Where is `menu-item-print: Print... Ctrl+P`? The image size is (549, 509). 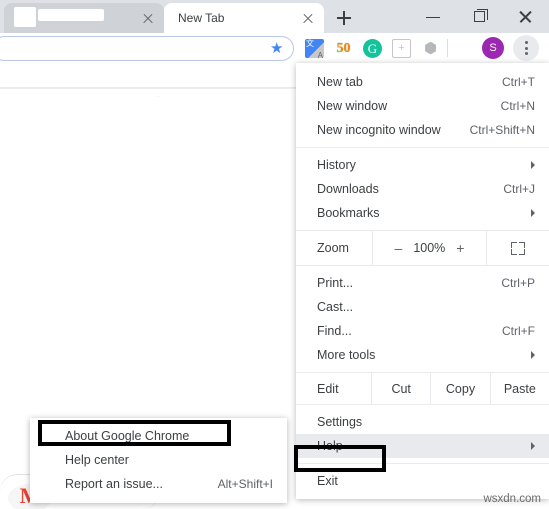 menu-item-print: Print... Ctrl+P is located at coordinates (422, 283).